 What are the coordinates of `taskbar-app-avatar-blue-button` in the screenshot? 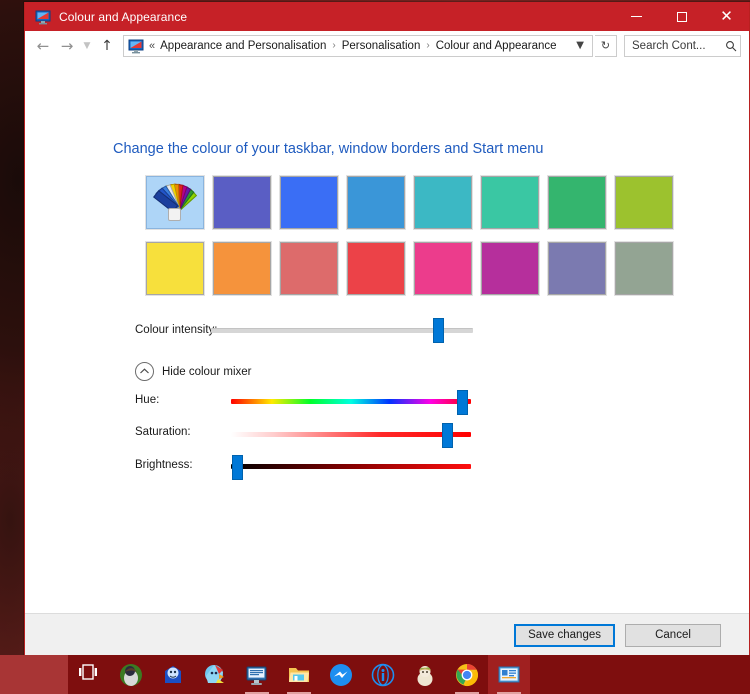 It's located at (173, 674).